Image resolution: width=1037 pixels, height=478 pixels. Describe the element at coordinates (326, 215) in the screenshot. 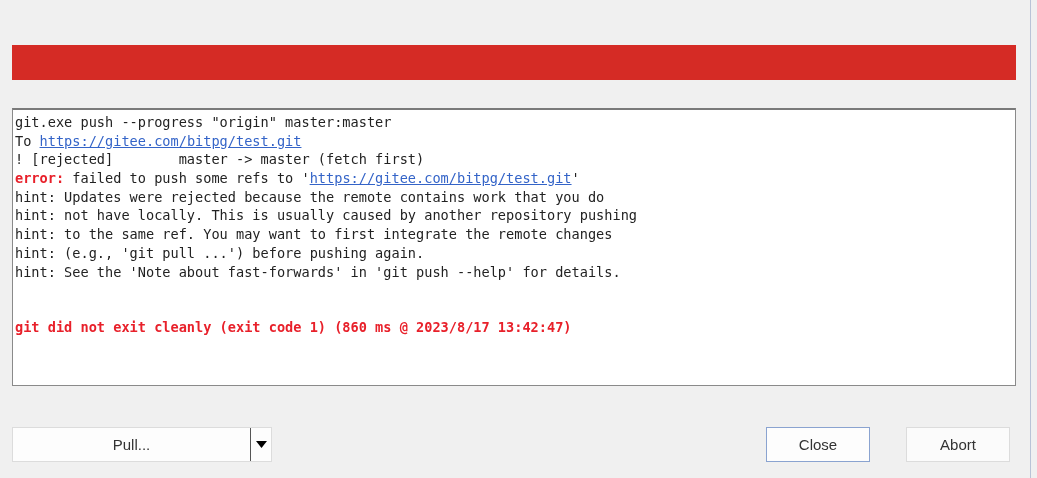

I see `log-text: hint: not have locally. This is usually caused by another repository pushing` at that location.